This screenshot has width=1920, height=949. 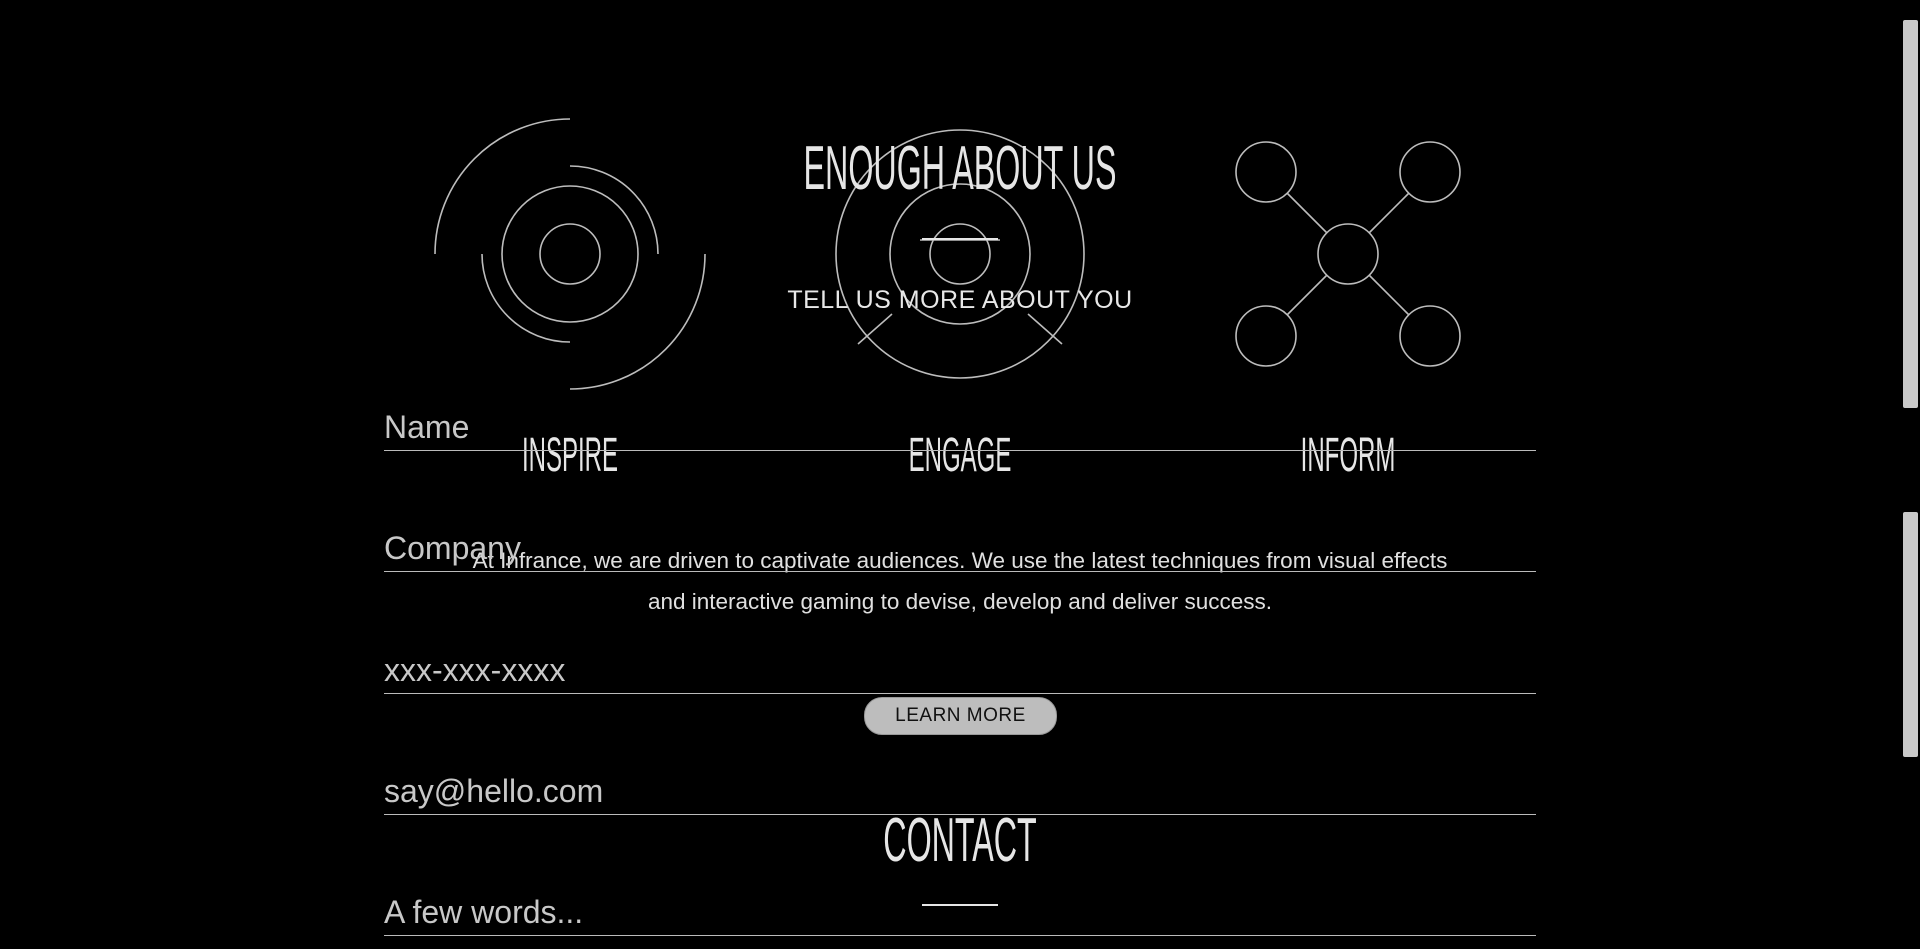 I want to click on about-heading: ENOUGH ABOUT US, so click(x=960, y=168).